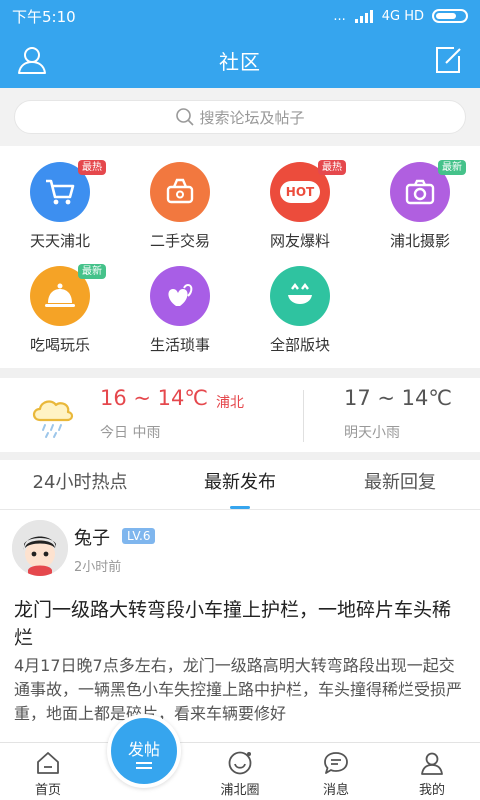 The height and width of the screenshot is (800, 480). I want to click on forum-item-all-boards: 全部版块, so click(300, 302).